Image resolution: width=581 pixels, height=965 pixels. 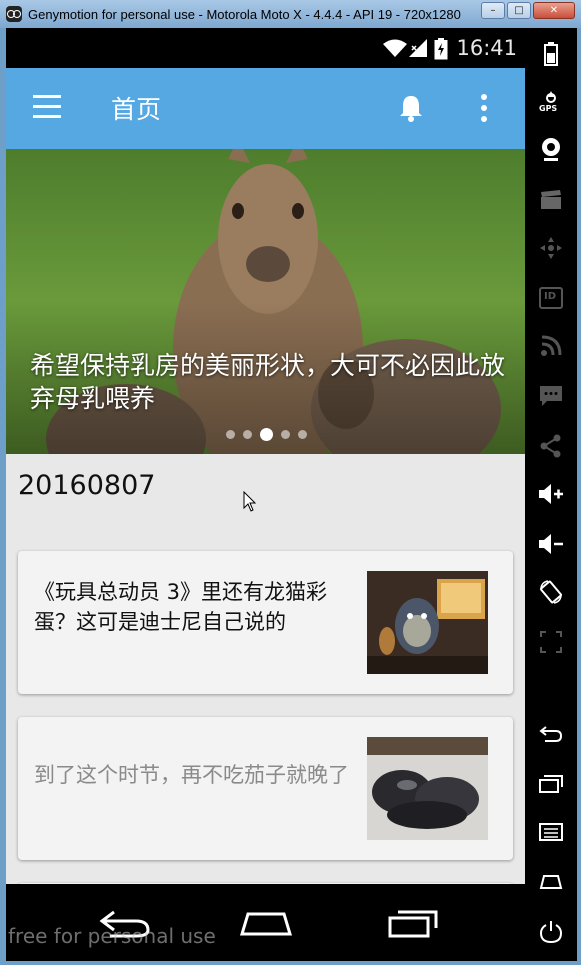 What do you see at coordinates (551, 150) in the screenshot?
I see `webcam-widget-icon` at bounding box center [551, 150].